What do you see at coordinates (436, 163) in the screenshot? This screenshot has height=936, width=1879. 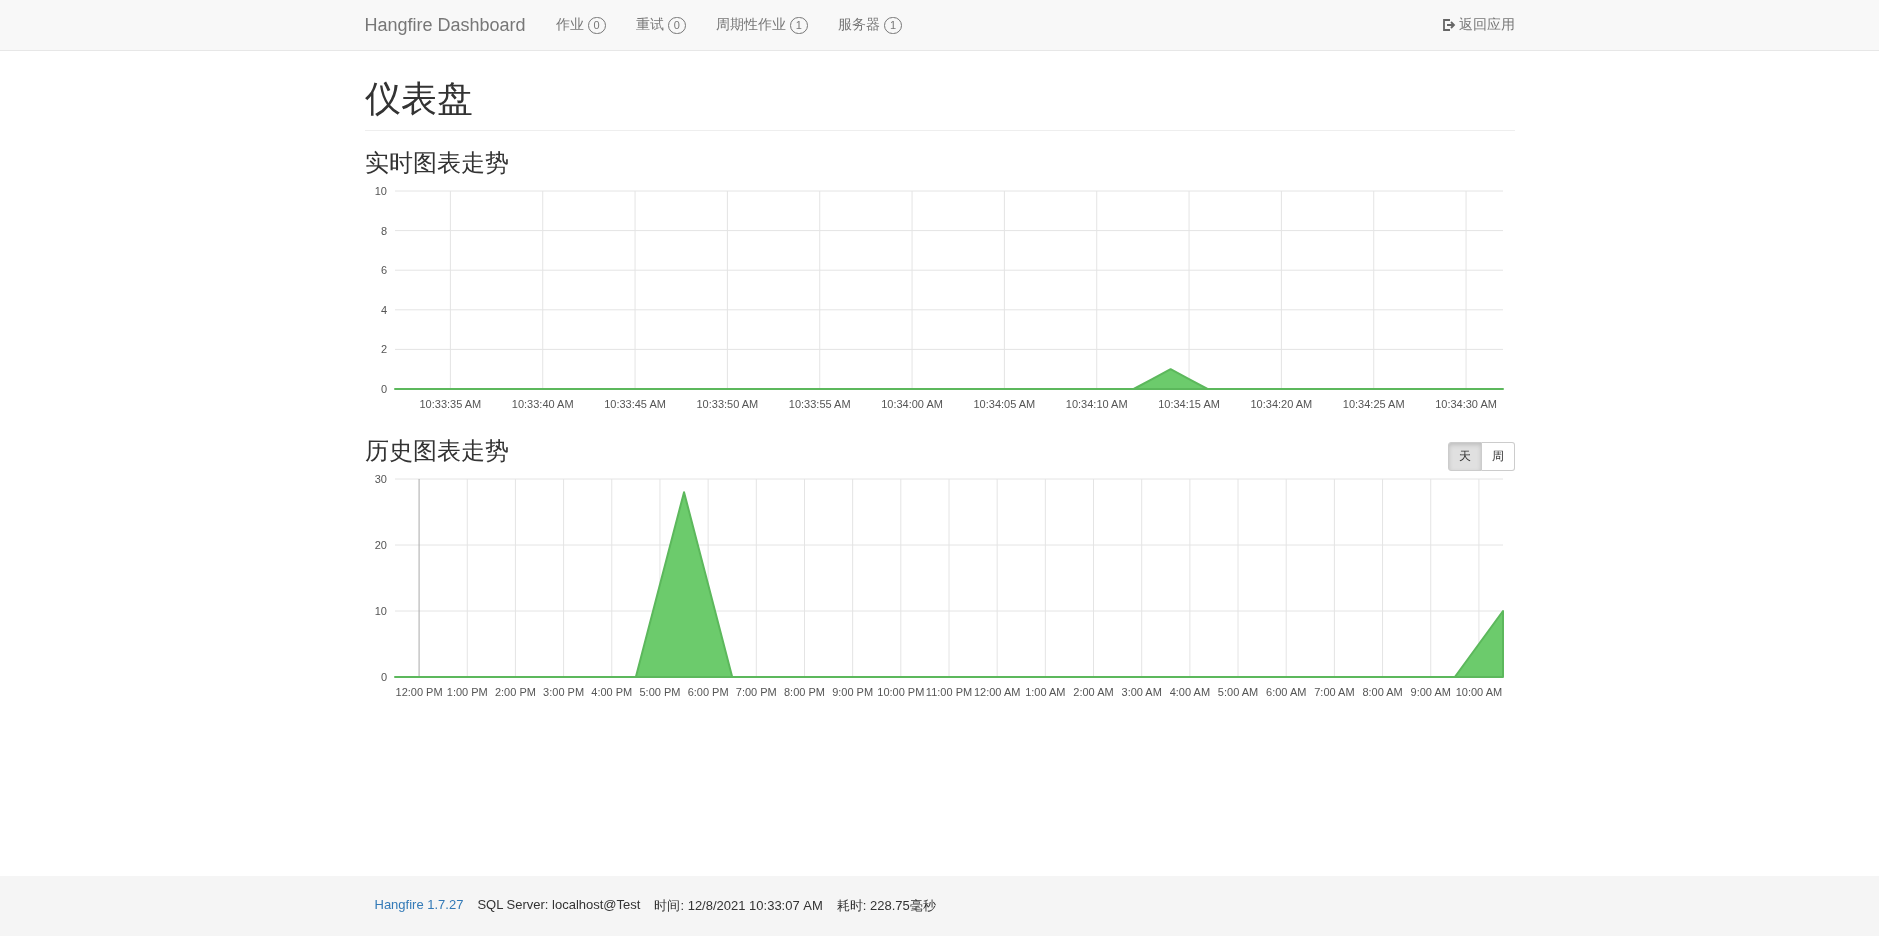 I see `section-title: 实时图表走势` at bounding box center [436, 163].